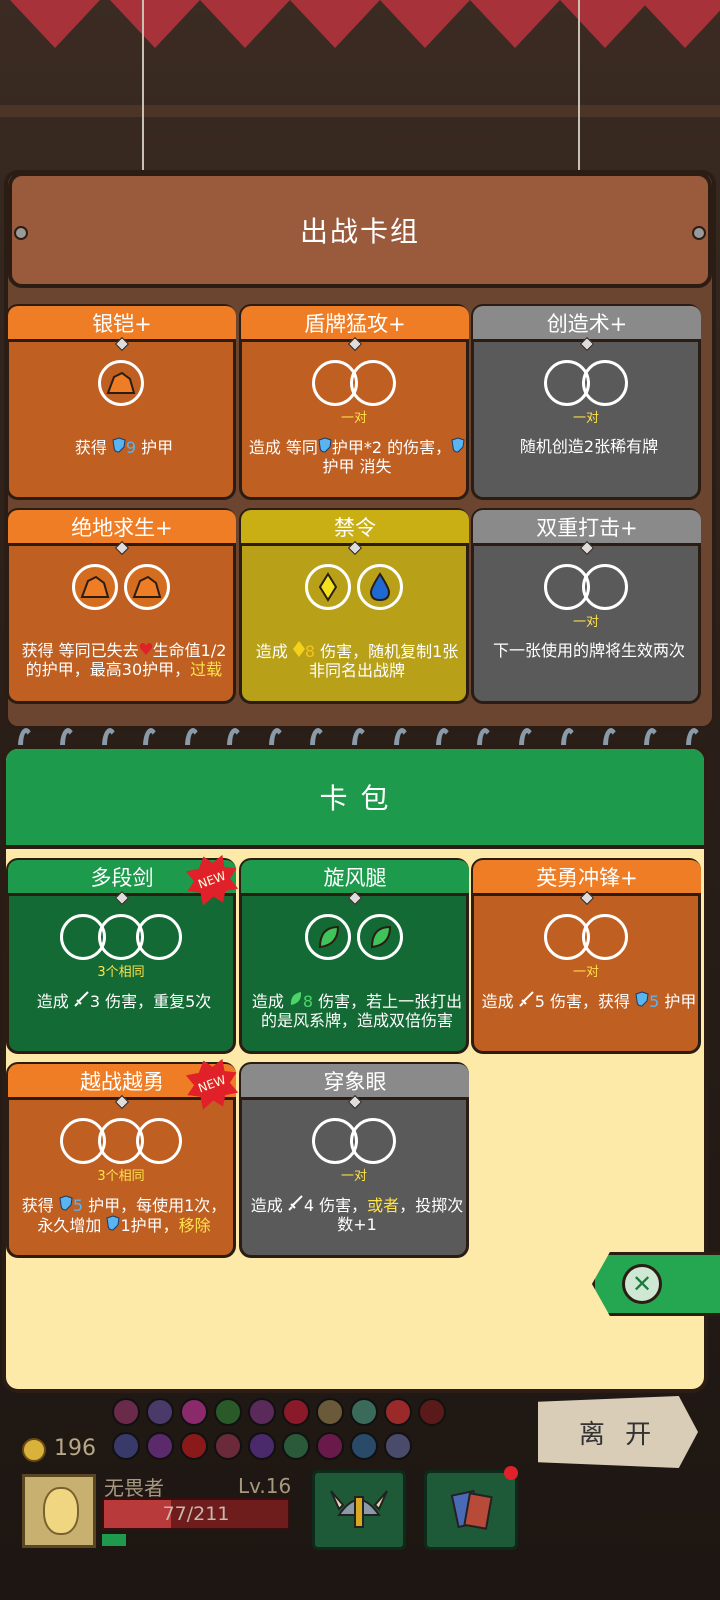  Describe the element at coordinates (145, 649) in the screenshot. I see `heart-icon` at that location.